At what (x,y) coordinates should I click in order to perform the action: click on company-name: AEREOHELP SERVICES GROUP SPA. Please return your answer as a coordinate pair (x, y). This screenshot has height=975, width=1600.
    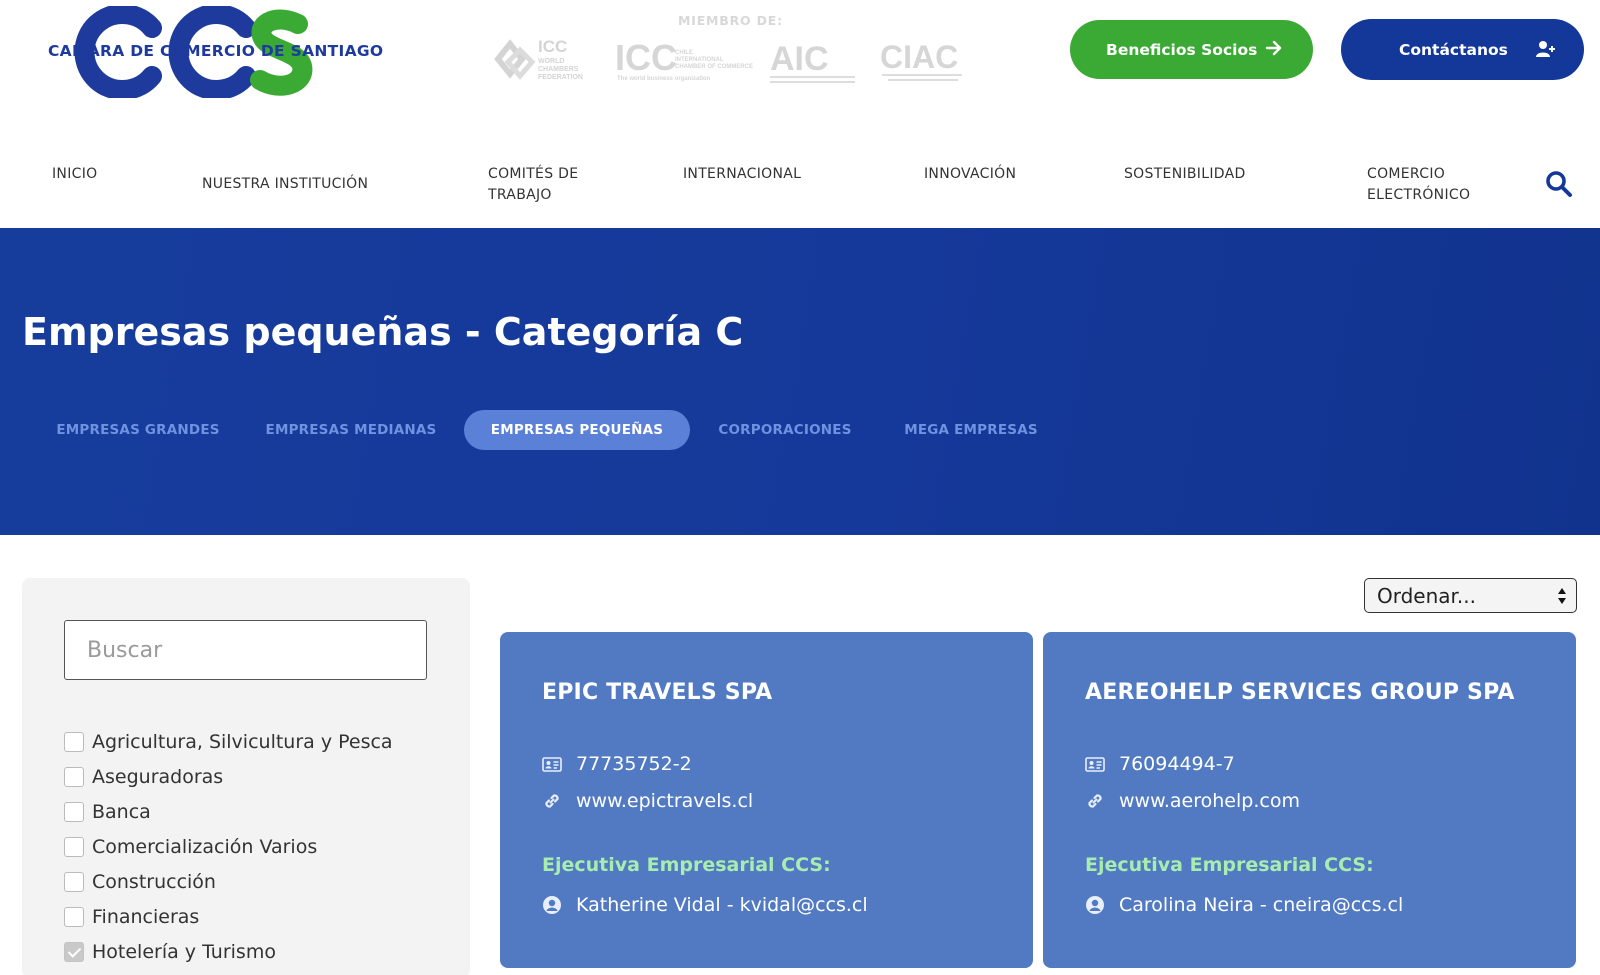
    Looking at the image, I should click on (1300, 692).